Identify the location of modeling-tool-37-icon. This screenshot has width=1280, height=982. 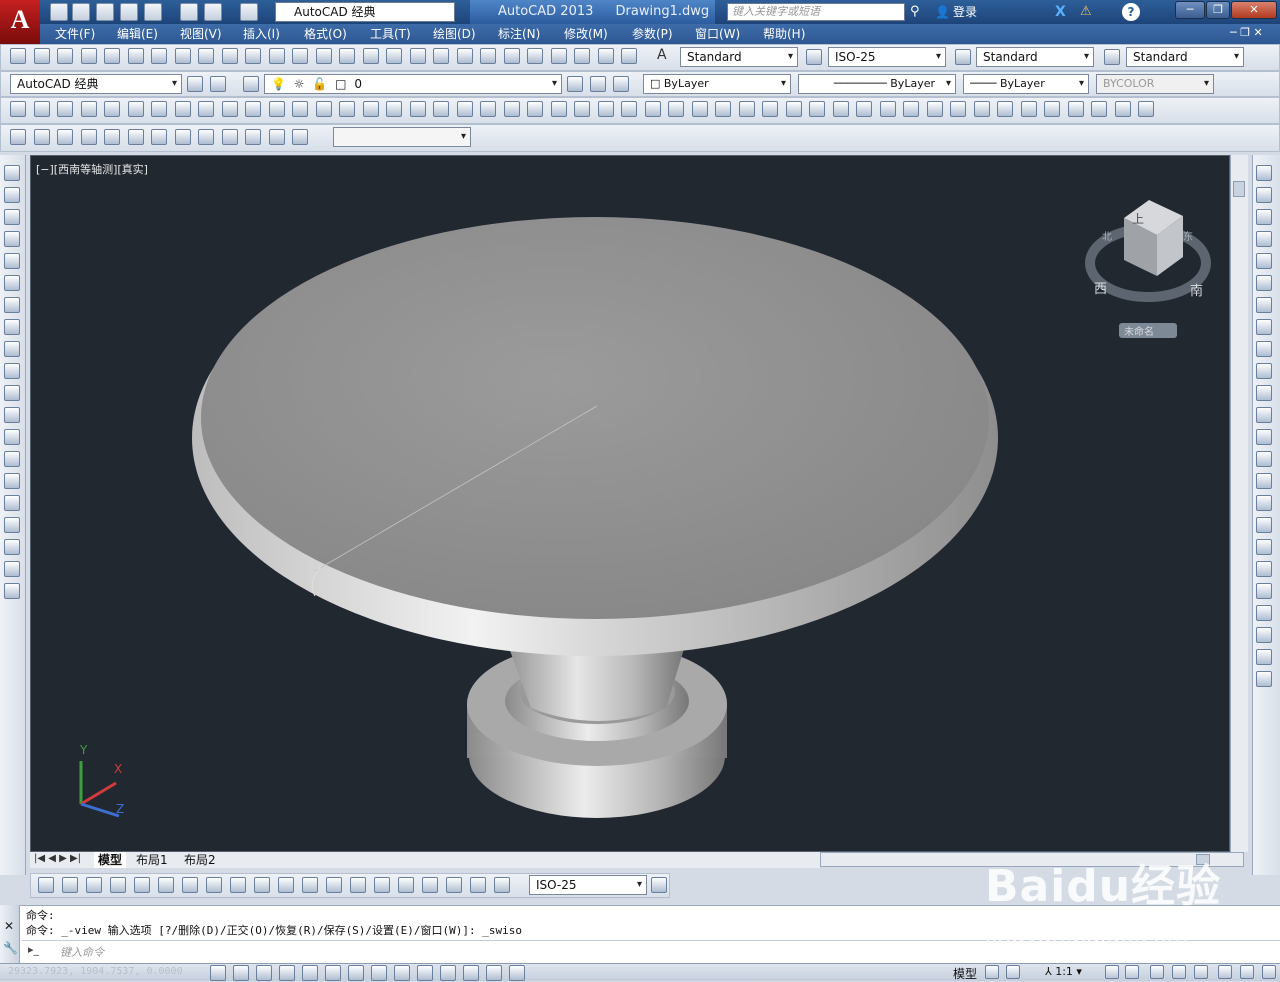
(864, 109).